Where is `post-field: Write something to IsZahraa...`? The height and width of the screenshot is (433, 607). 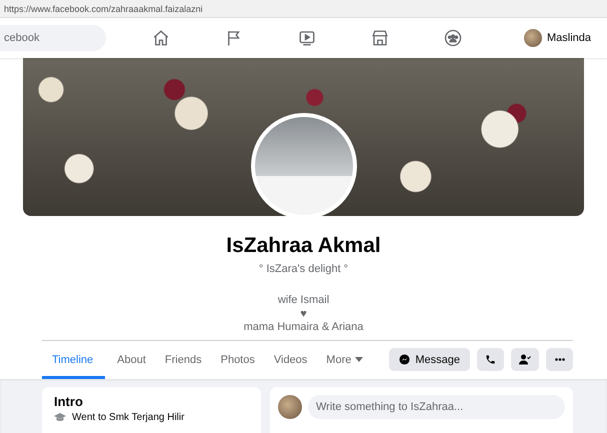
post-field: Write something to IsZahraa... is located at coordinates (436, 406).